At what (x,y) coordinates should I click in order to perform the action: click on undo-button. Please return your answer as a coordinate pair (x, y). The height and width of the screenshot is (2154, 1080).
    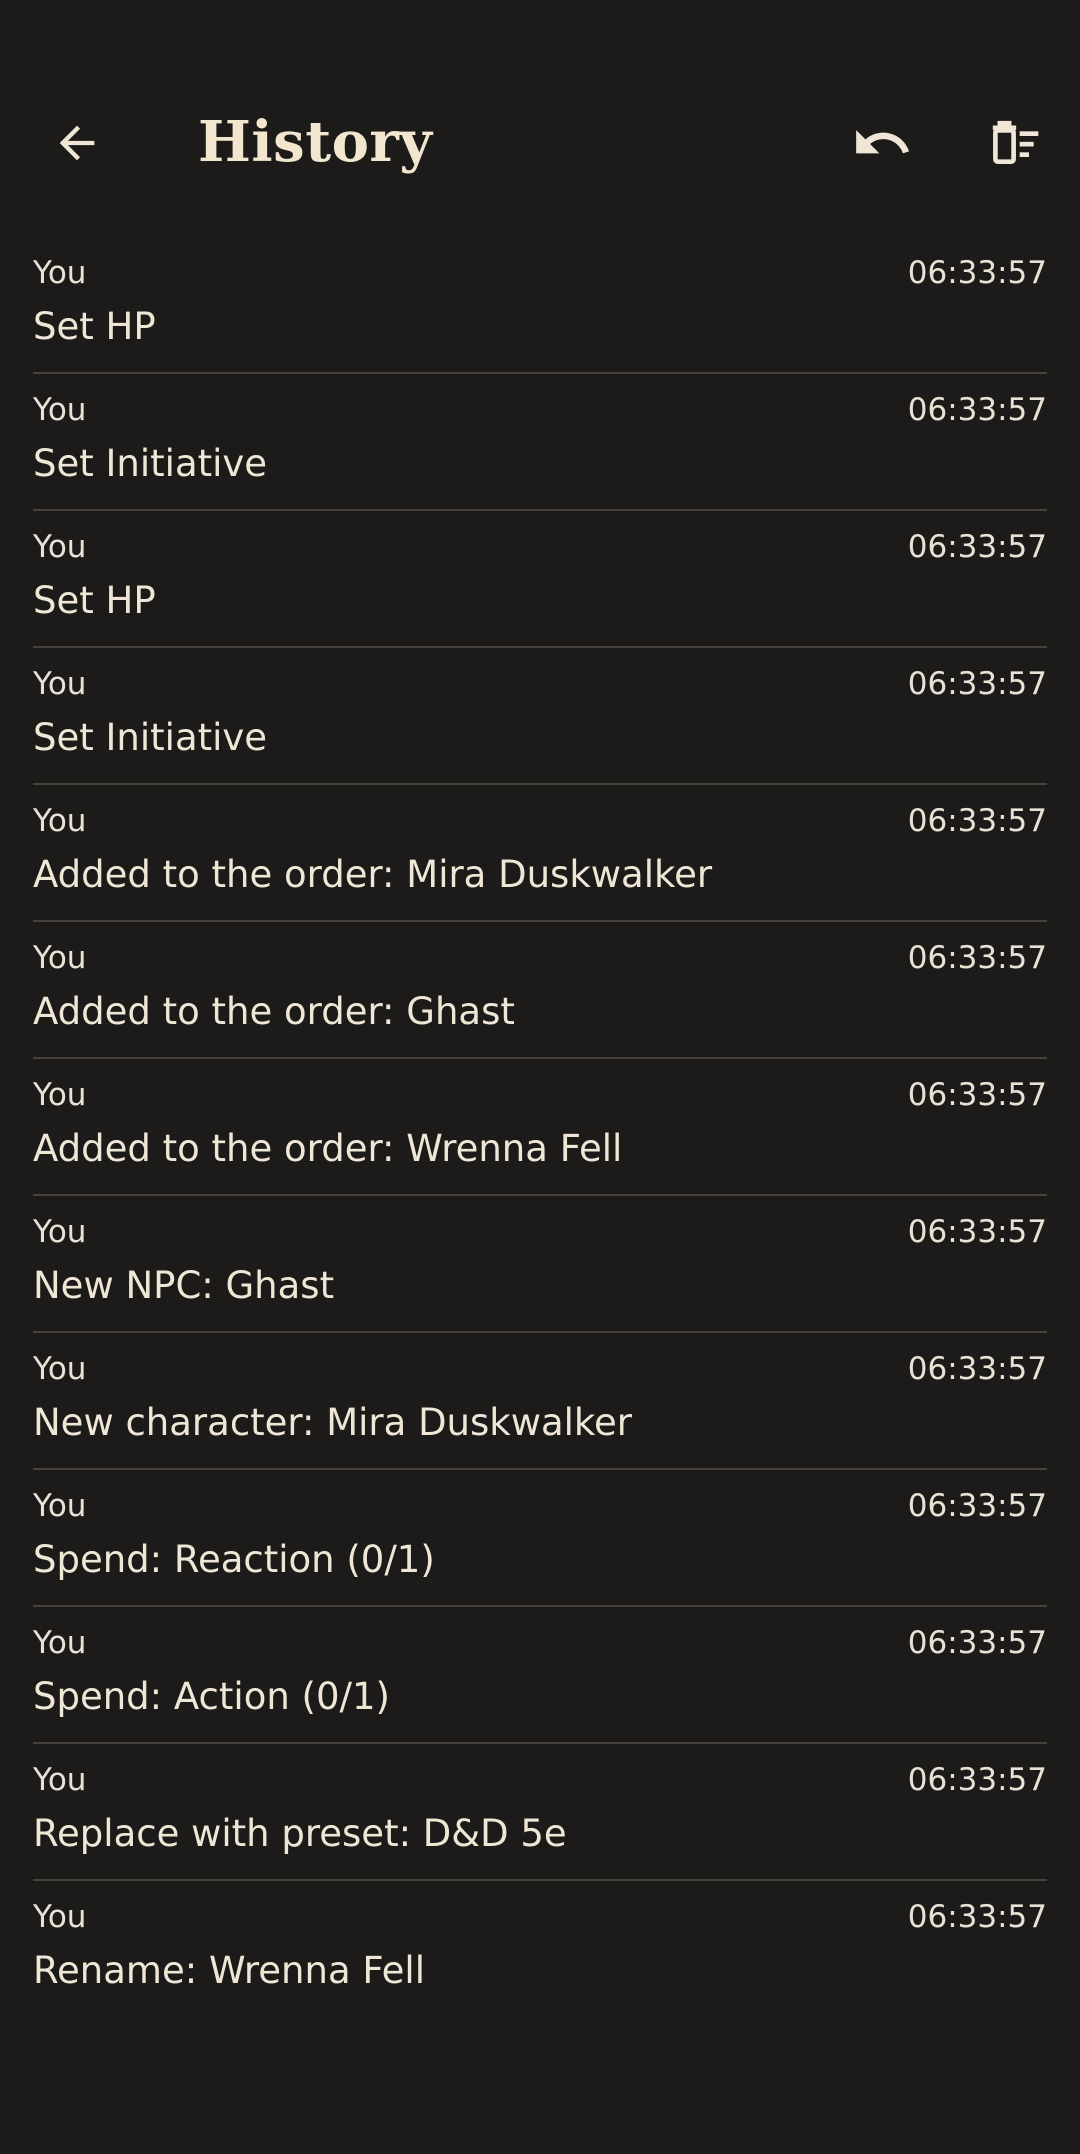
    Looking at the image, I should click on (882, 143).